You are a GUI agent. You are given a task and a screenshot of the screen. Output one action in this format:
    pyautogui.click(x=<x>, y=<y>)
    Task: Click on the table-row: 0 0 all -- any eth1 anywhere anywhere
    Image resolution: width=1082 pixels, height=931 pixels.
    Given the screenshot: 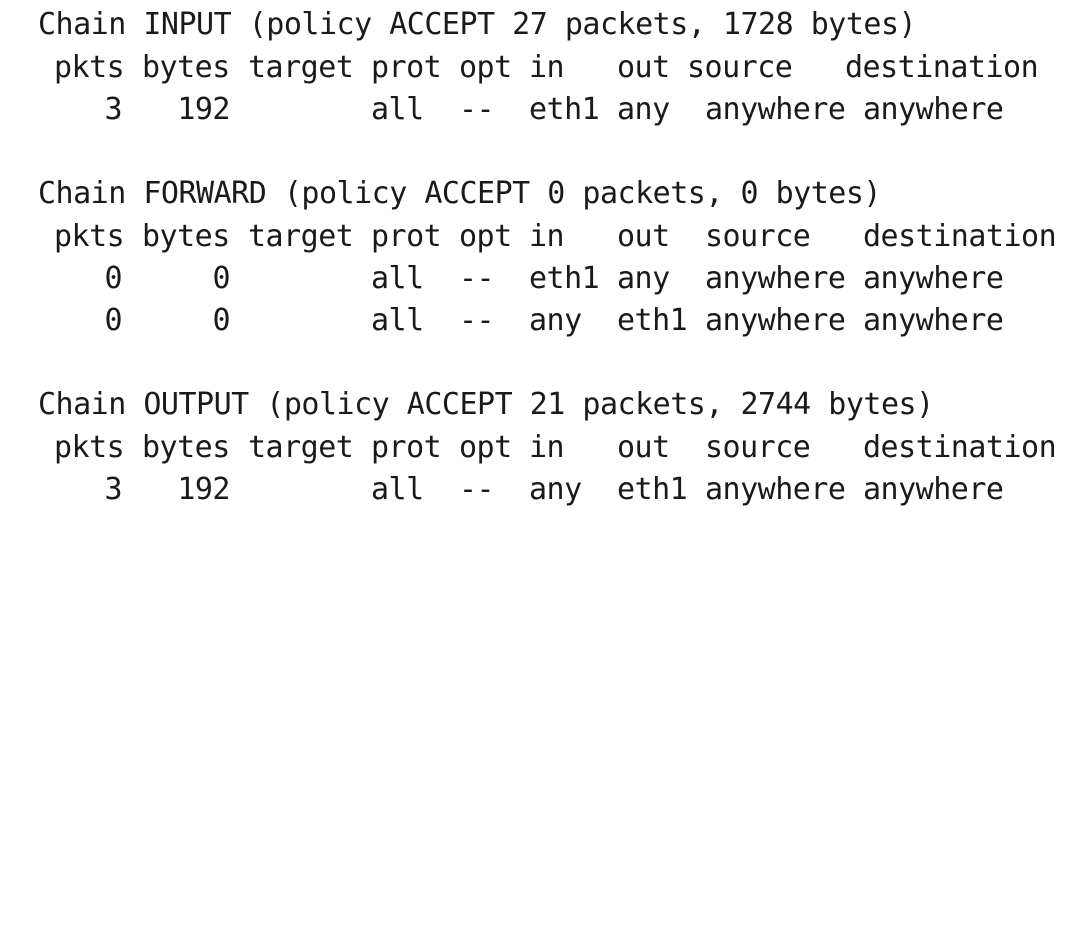 What is the action you would take?
    pyautogui.click(x=553, y=321)
    